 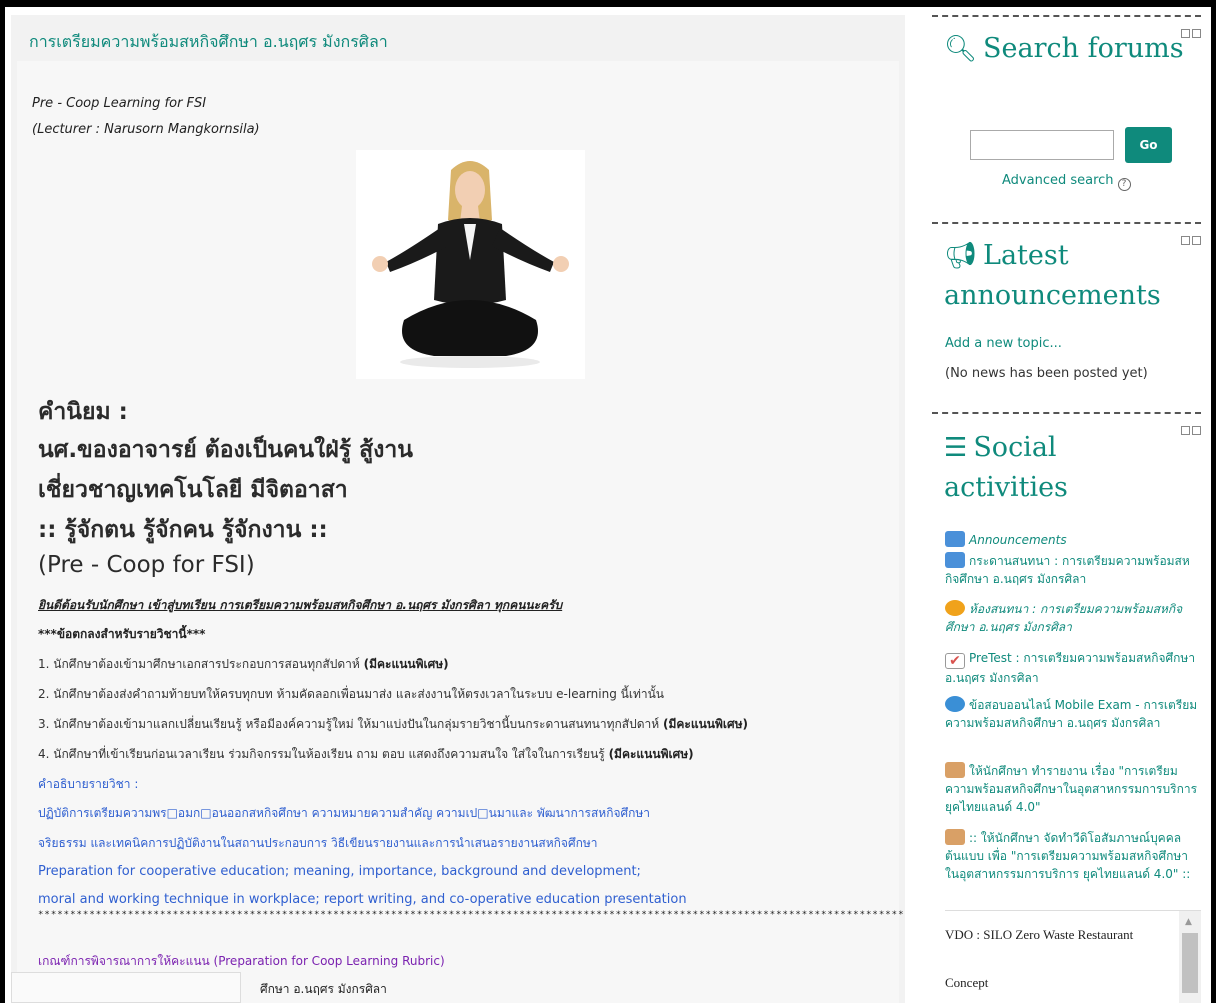 What do you see at coordinates (470, 264) in the screenshot?
I see `meditating-woman-image` at bounding box center [470, 264].